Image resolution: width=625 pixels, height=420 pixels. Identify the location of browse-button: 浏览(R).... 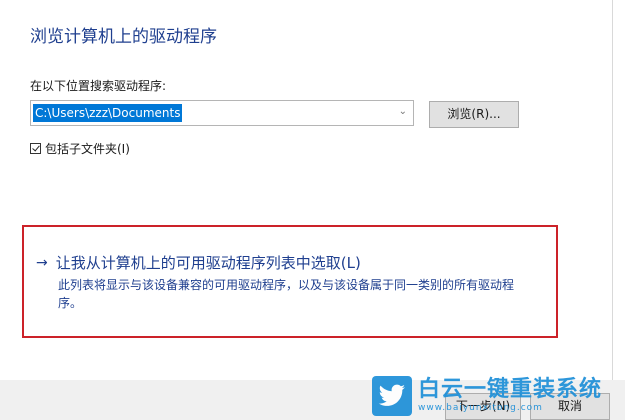
(474, 114).